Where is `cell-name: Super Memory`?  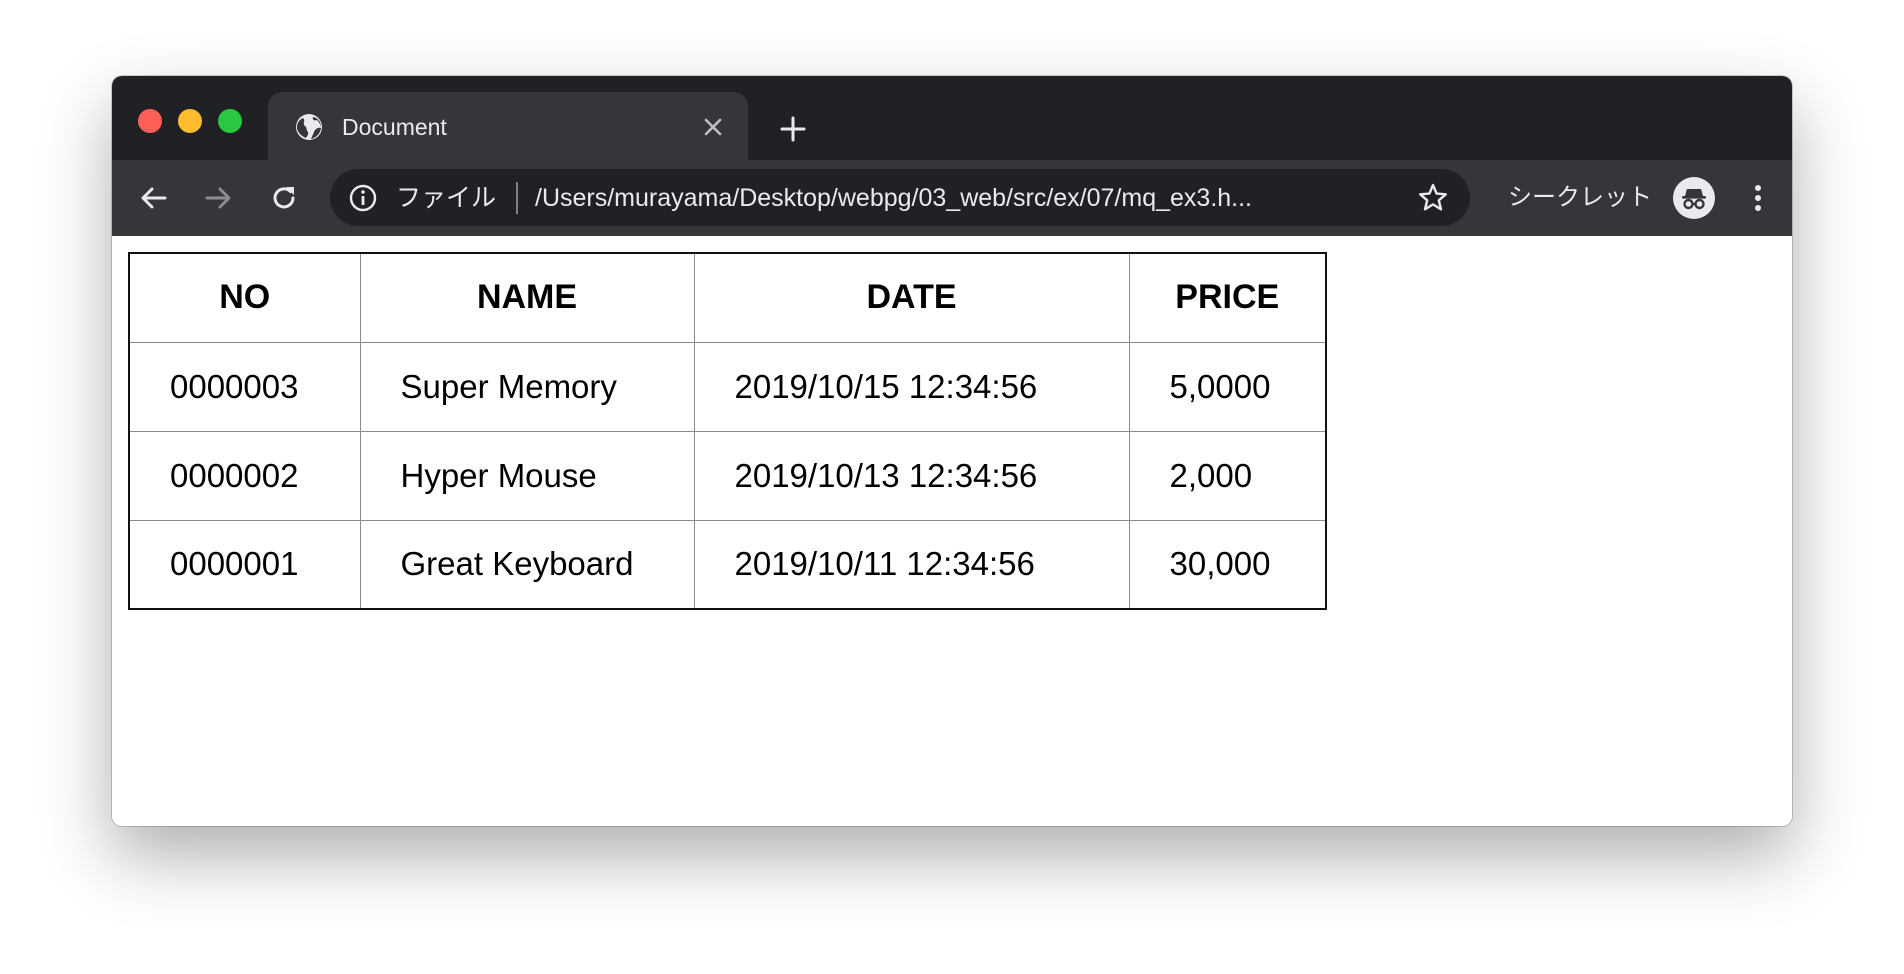
cell-name: Super Memory is located at coordinates (527, 386).